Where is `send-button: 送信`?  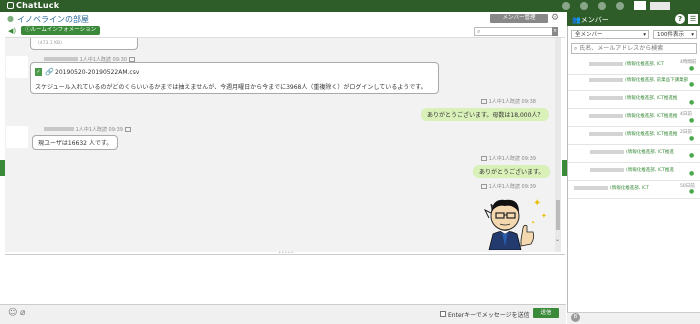 send-button: 送信 is located at coordinates (546, 313).